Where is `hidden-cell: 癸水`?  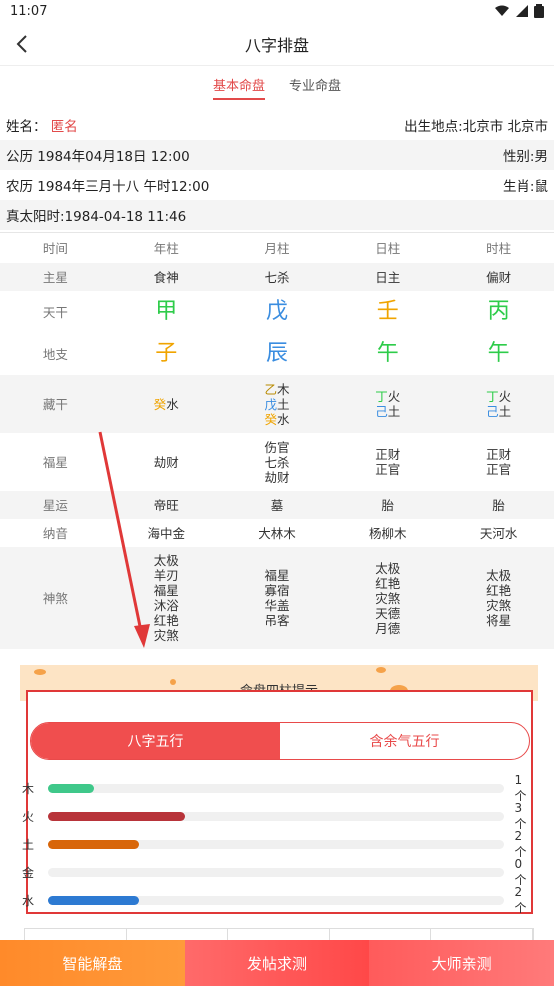 hidden-cell: 癸水 is located at coordinates (166, 404).